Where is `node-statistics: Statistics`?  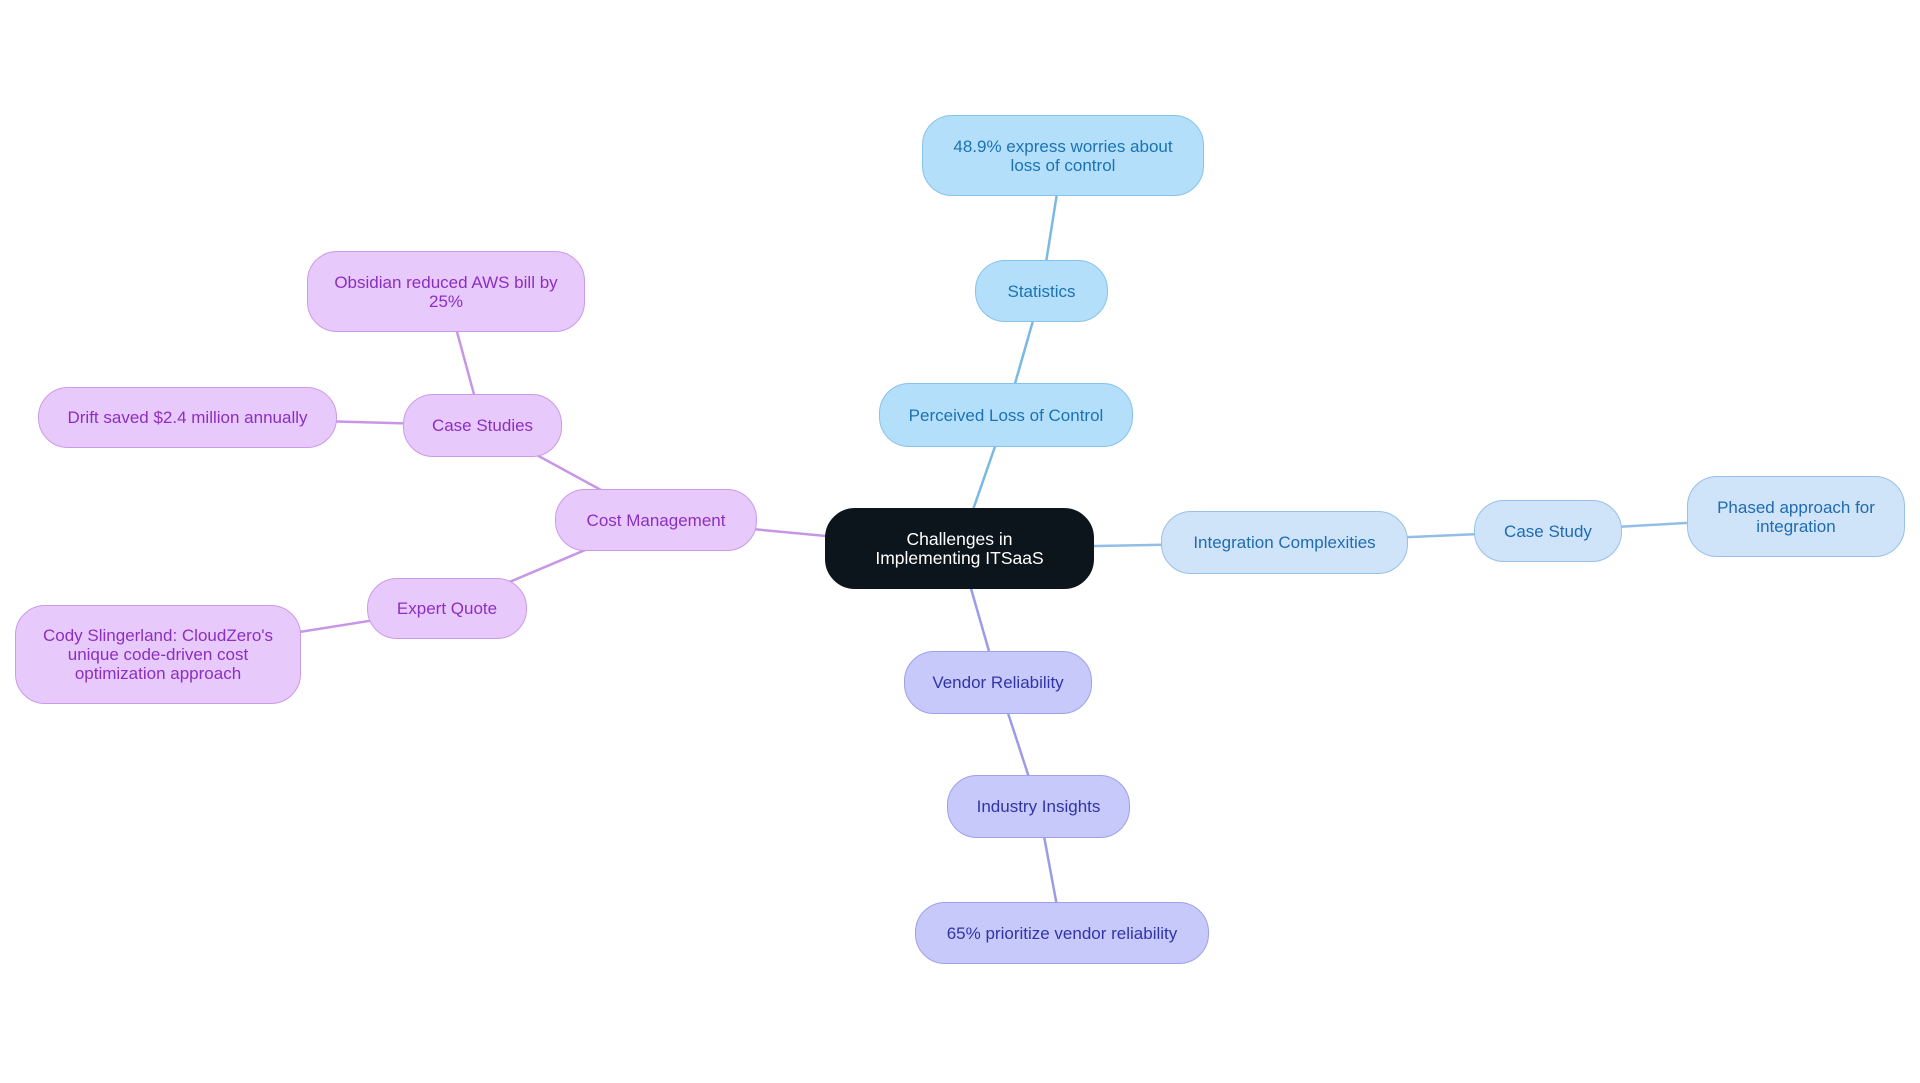 node-statistics: Statistics is located at coordinates (1041, 291).